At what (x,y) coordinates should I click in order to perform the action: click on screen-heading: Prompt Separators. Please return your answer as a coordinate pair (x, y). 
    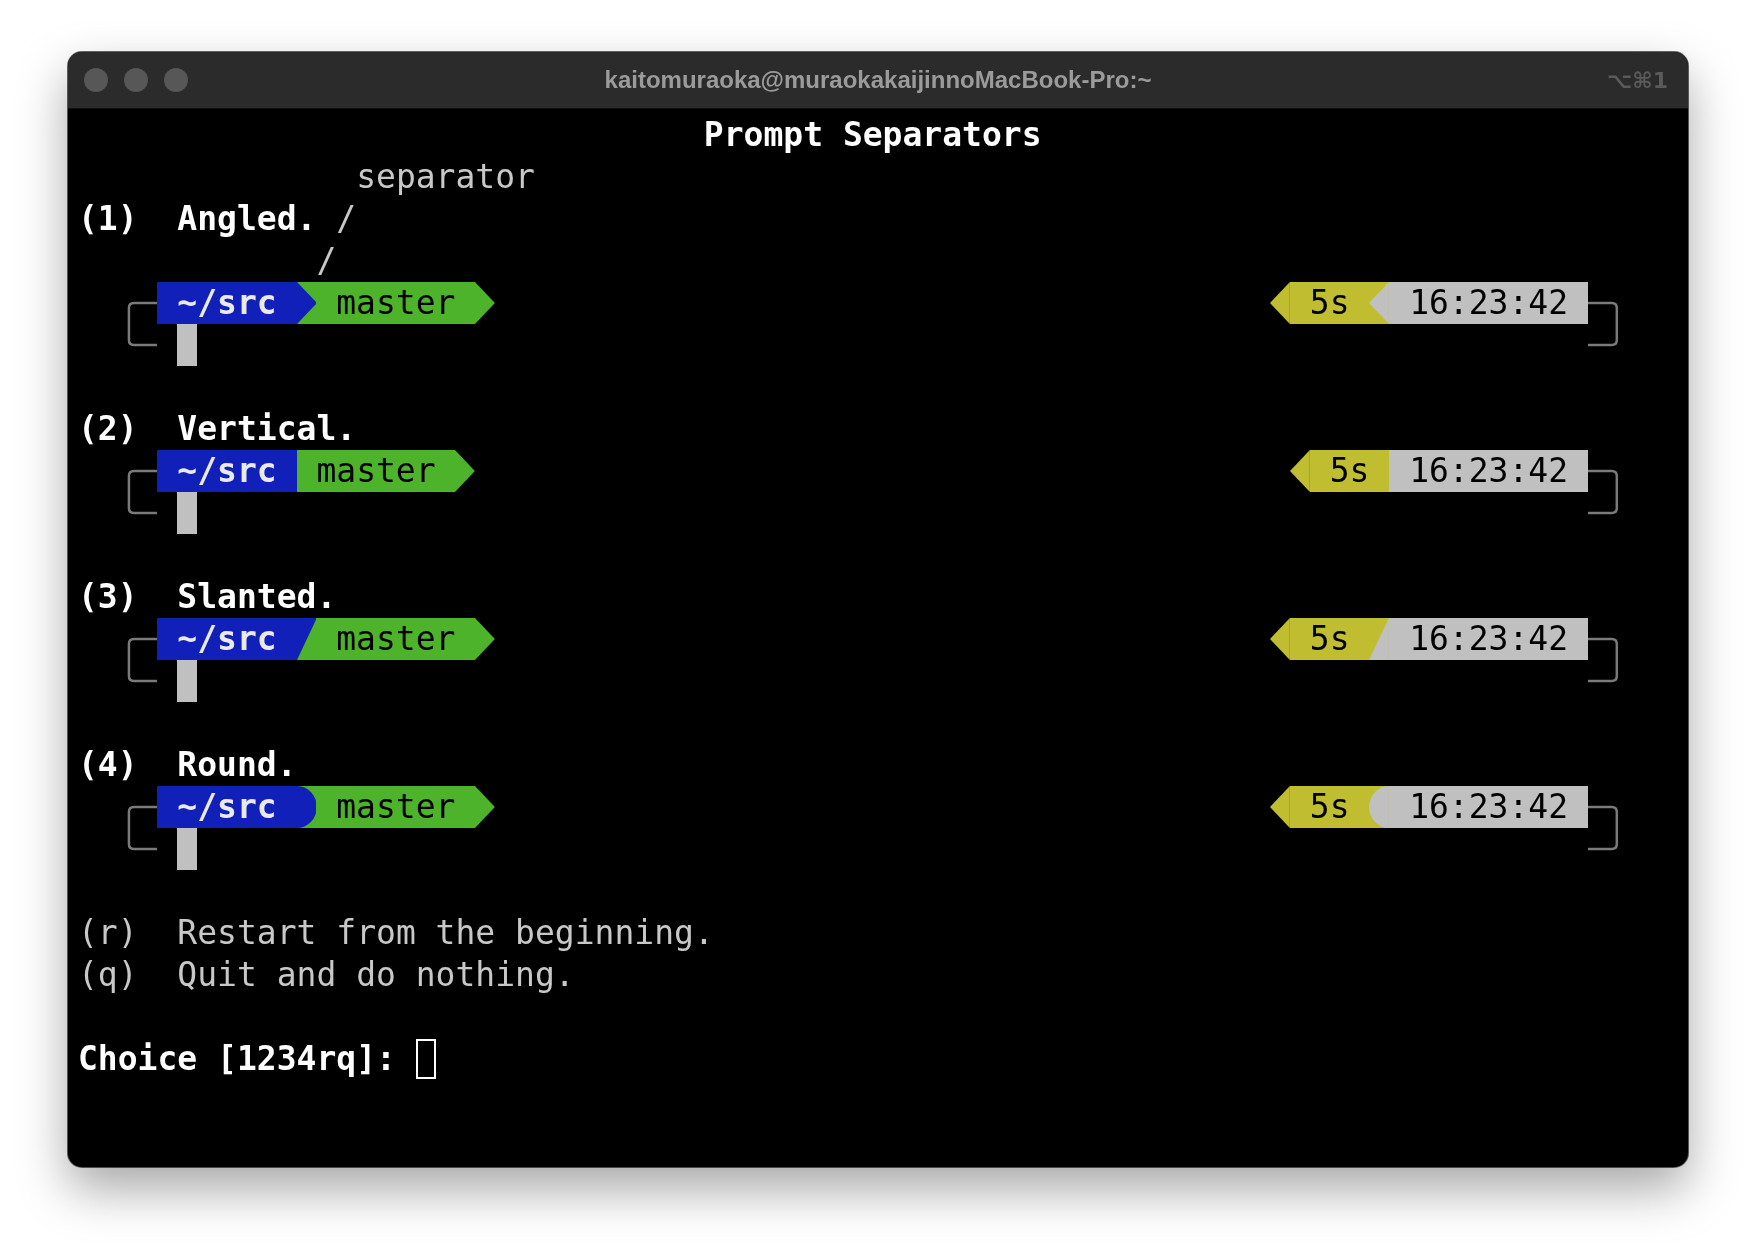
    Looking at the image, I should click on (872, 135).